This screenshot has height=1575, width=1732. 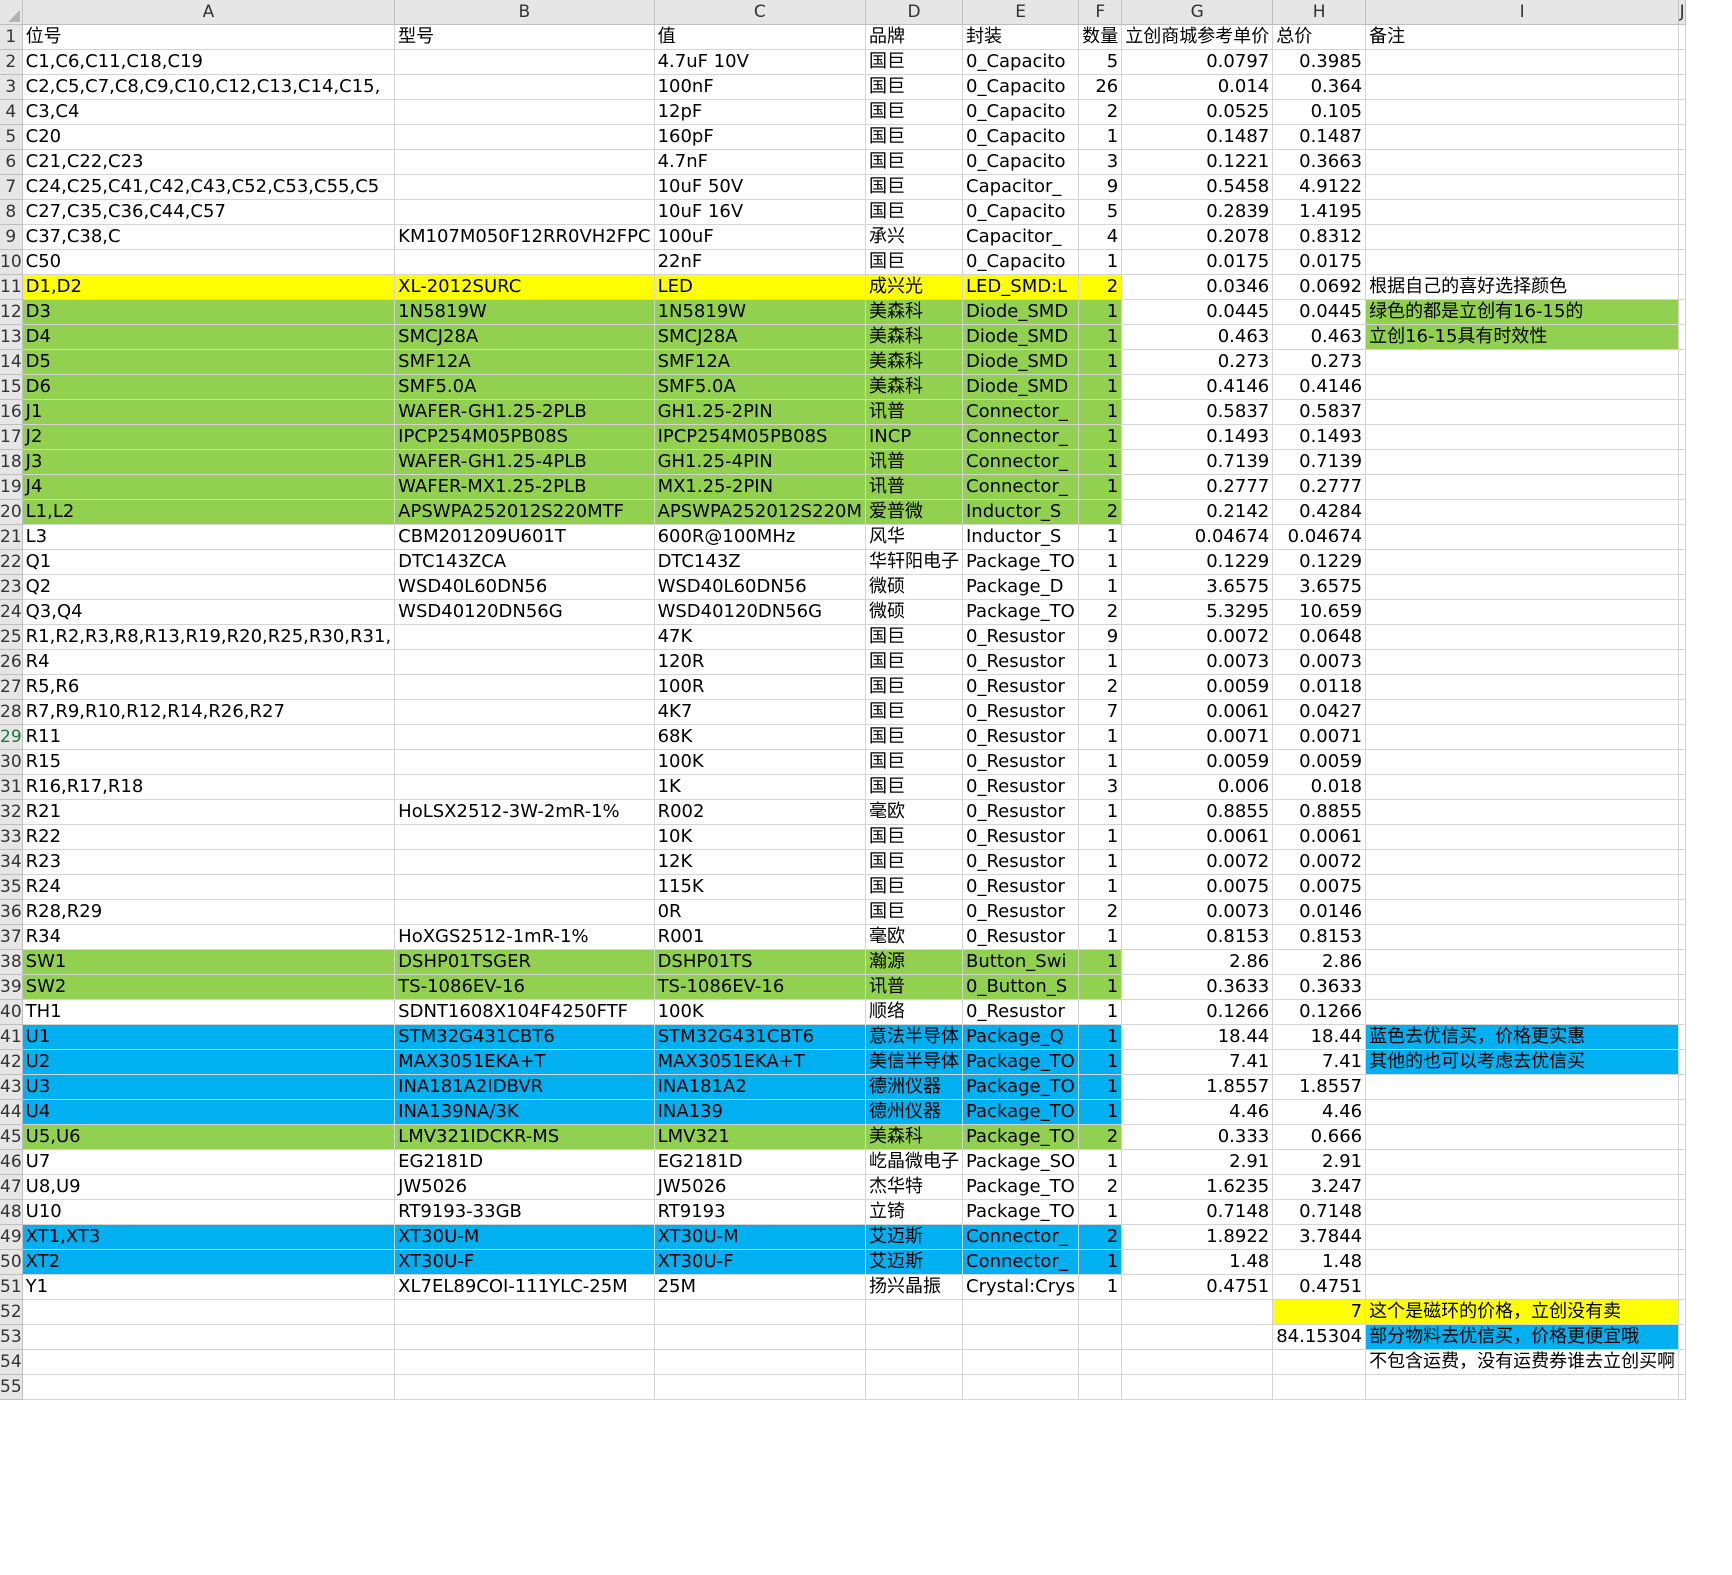 What do you see at coordinates (1021, 1287) in the screenshot?
I see `cell-e51: Crystal:Crys` at bounding box center [1021, 1287].